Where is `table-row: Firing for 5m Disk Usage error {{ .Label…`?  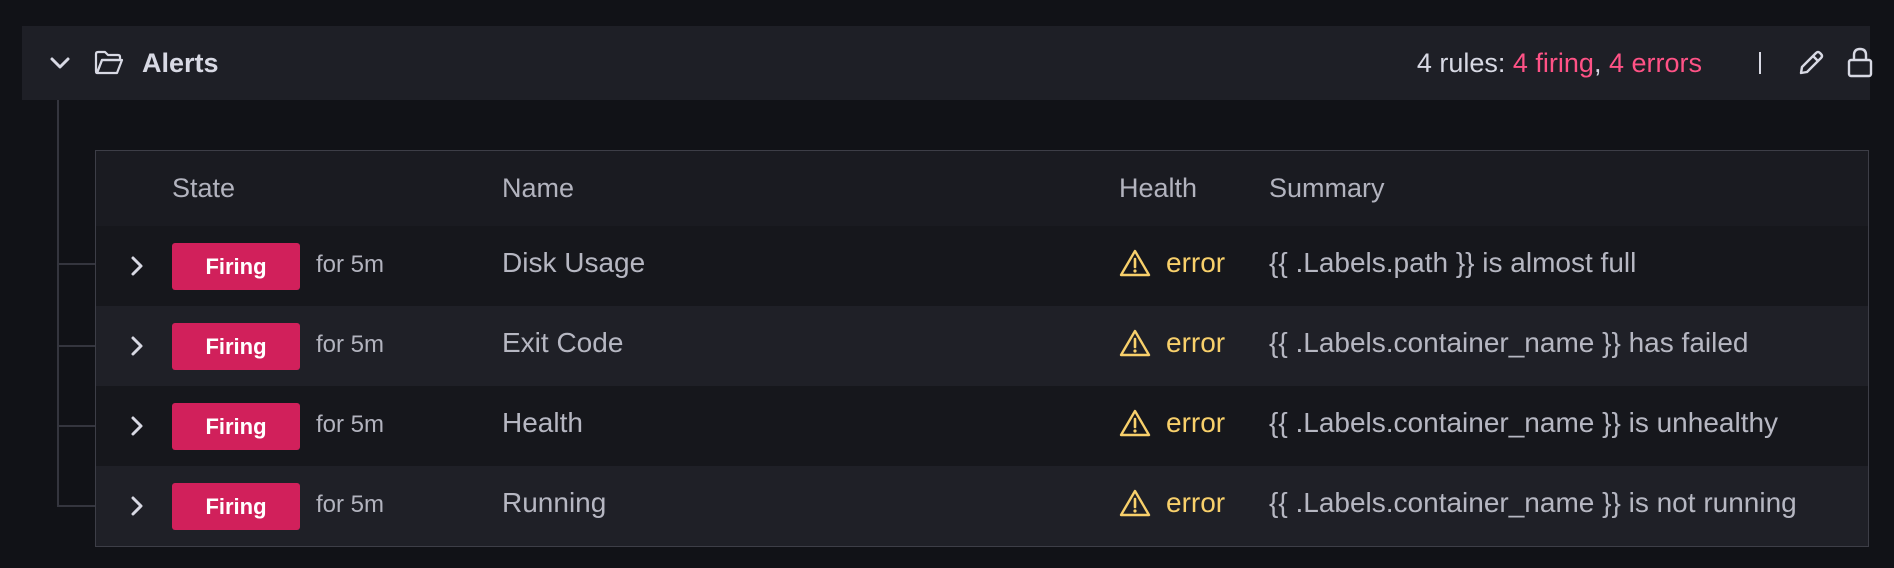
table-row: Firing for 5m Disk Usage error {{ .Label… is located at coordinates (982, 266).